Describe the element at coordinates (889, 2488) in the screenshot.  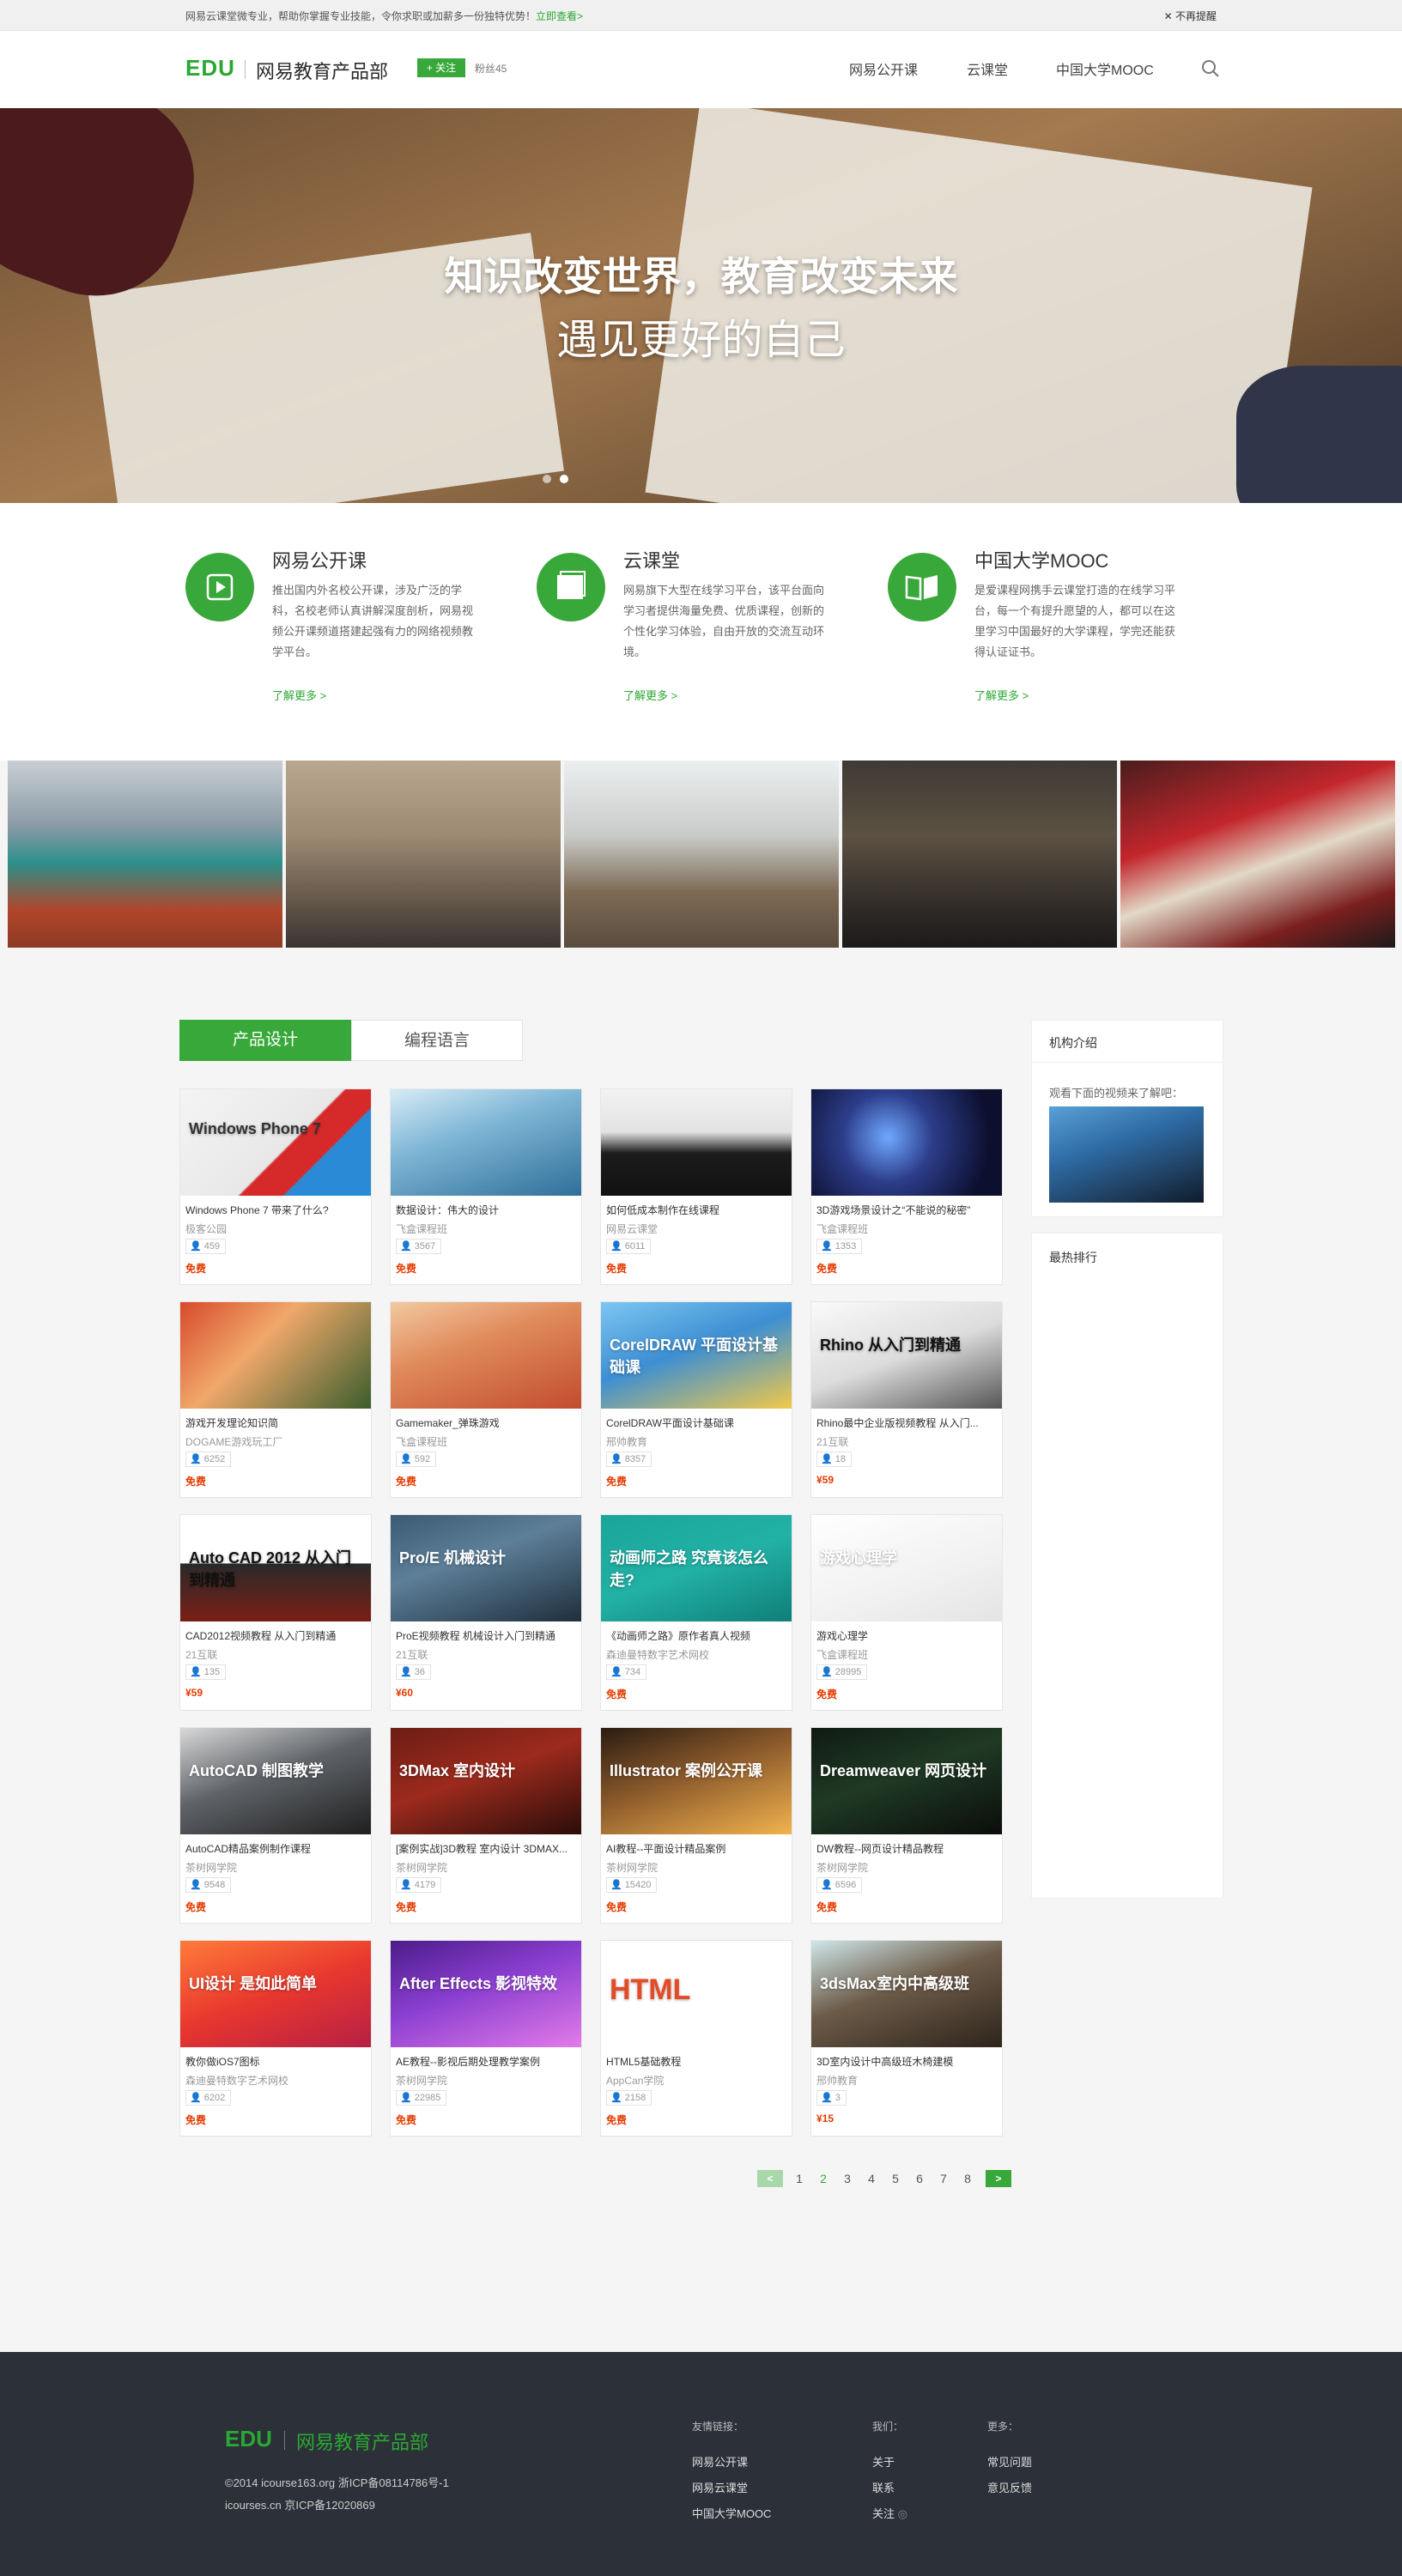
I see `footer-link: 联系` at that location.